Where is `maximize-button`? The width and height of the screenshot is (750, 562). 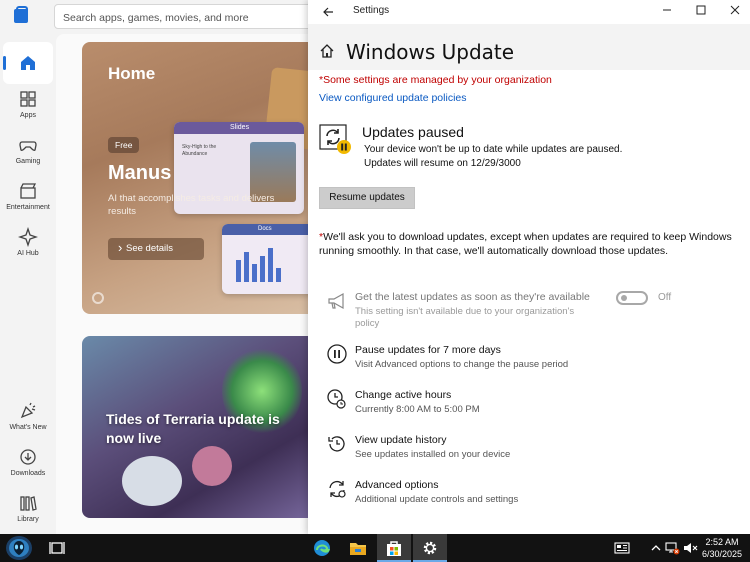 maximize-button is located at coordinates (701, 12).